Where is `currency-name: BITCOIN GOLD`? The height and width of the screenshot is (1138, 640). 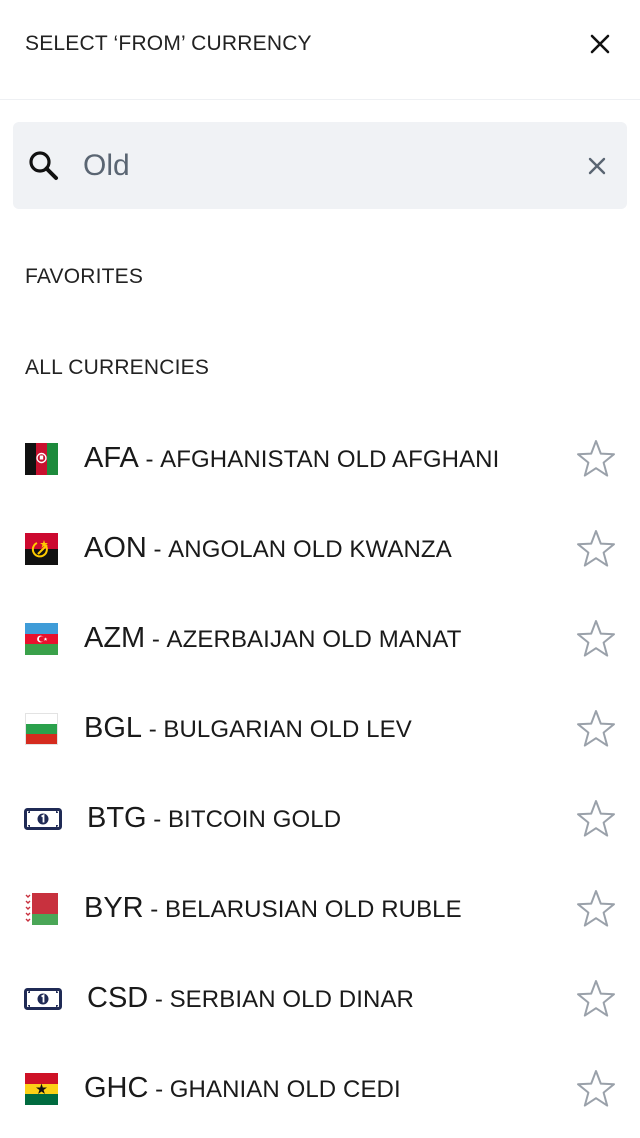
currency-name: BITCOIN GOLD is located at coordinates (254, 819).